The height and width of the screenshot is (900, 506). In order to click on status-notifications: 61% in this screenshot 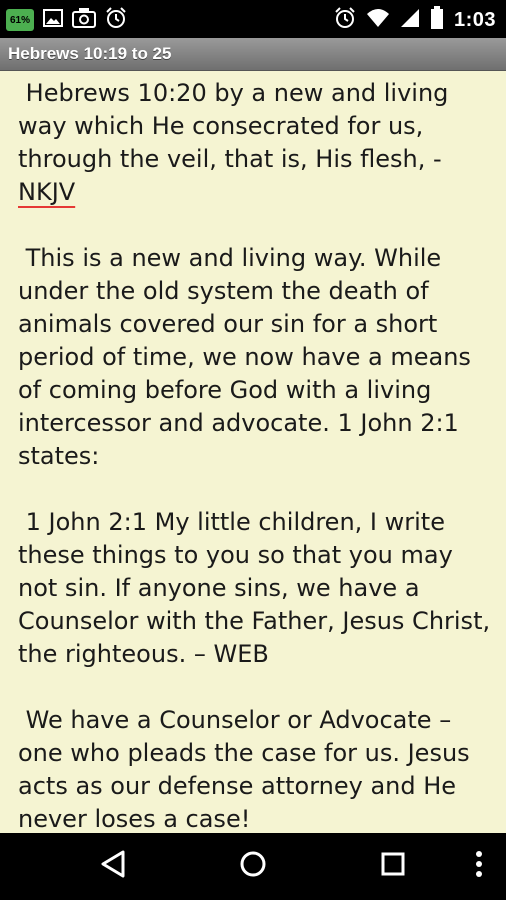, I will do `click(66, 20)`.